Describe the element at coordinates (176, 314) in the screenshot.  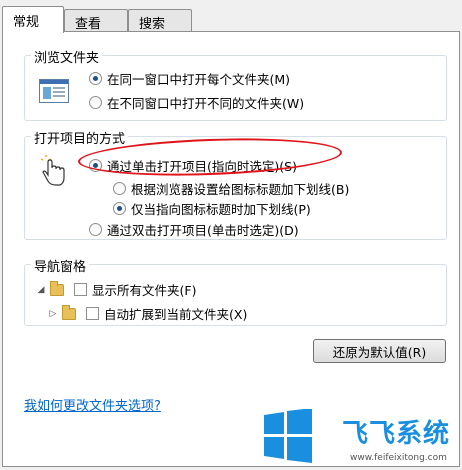
I see `nav-option-label: 自动扩展到当前文件夹(X)` at that location.